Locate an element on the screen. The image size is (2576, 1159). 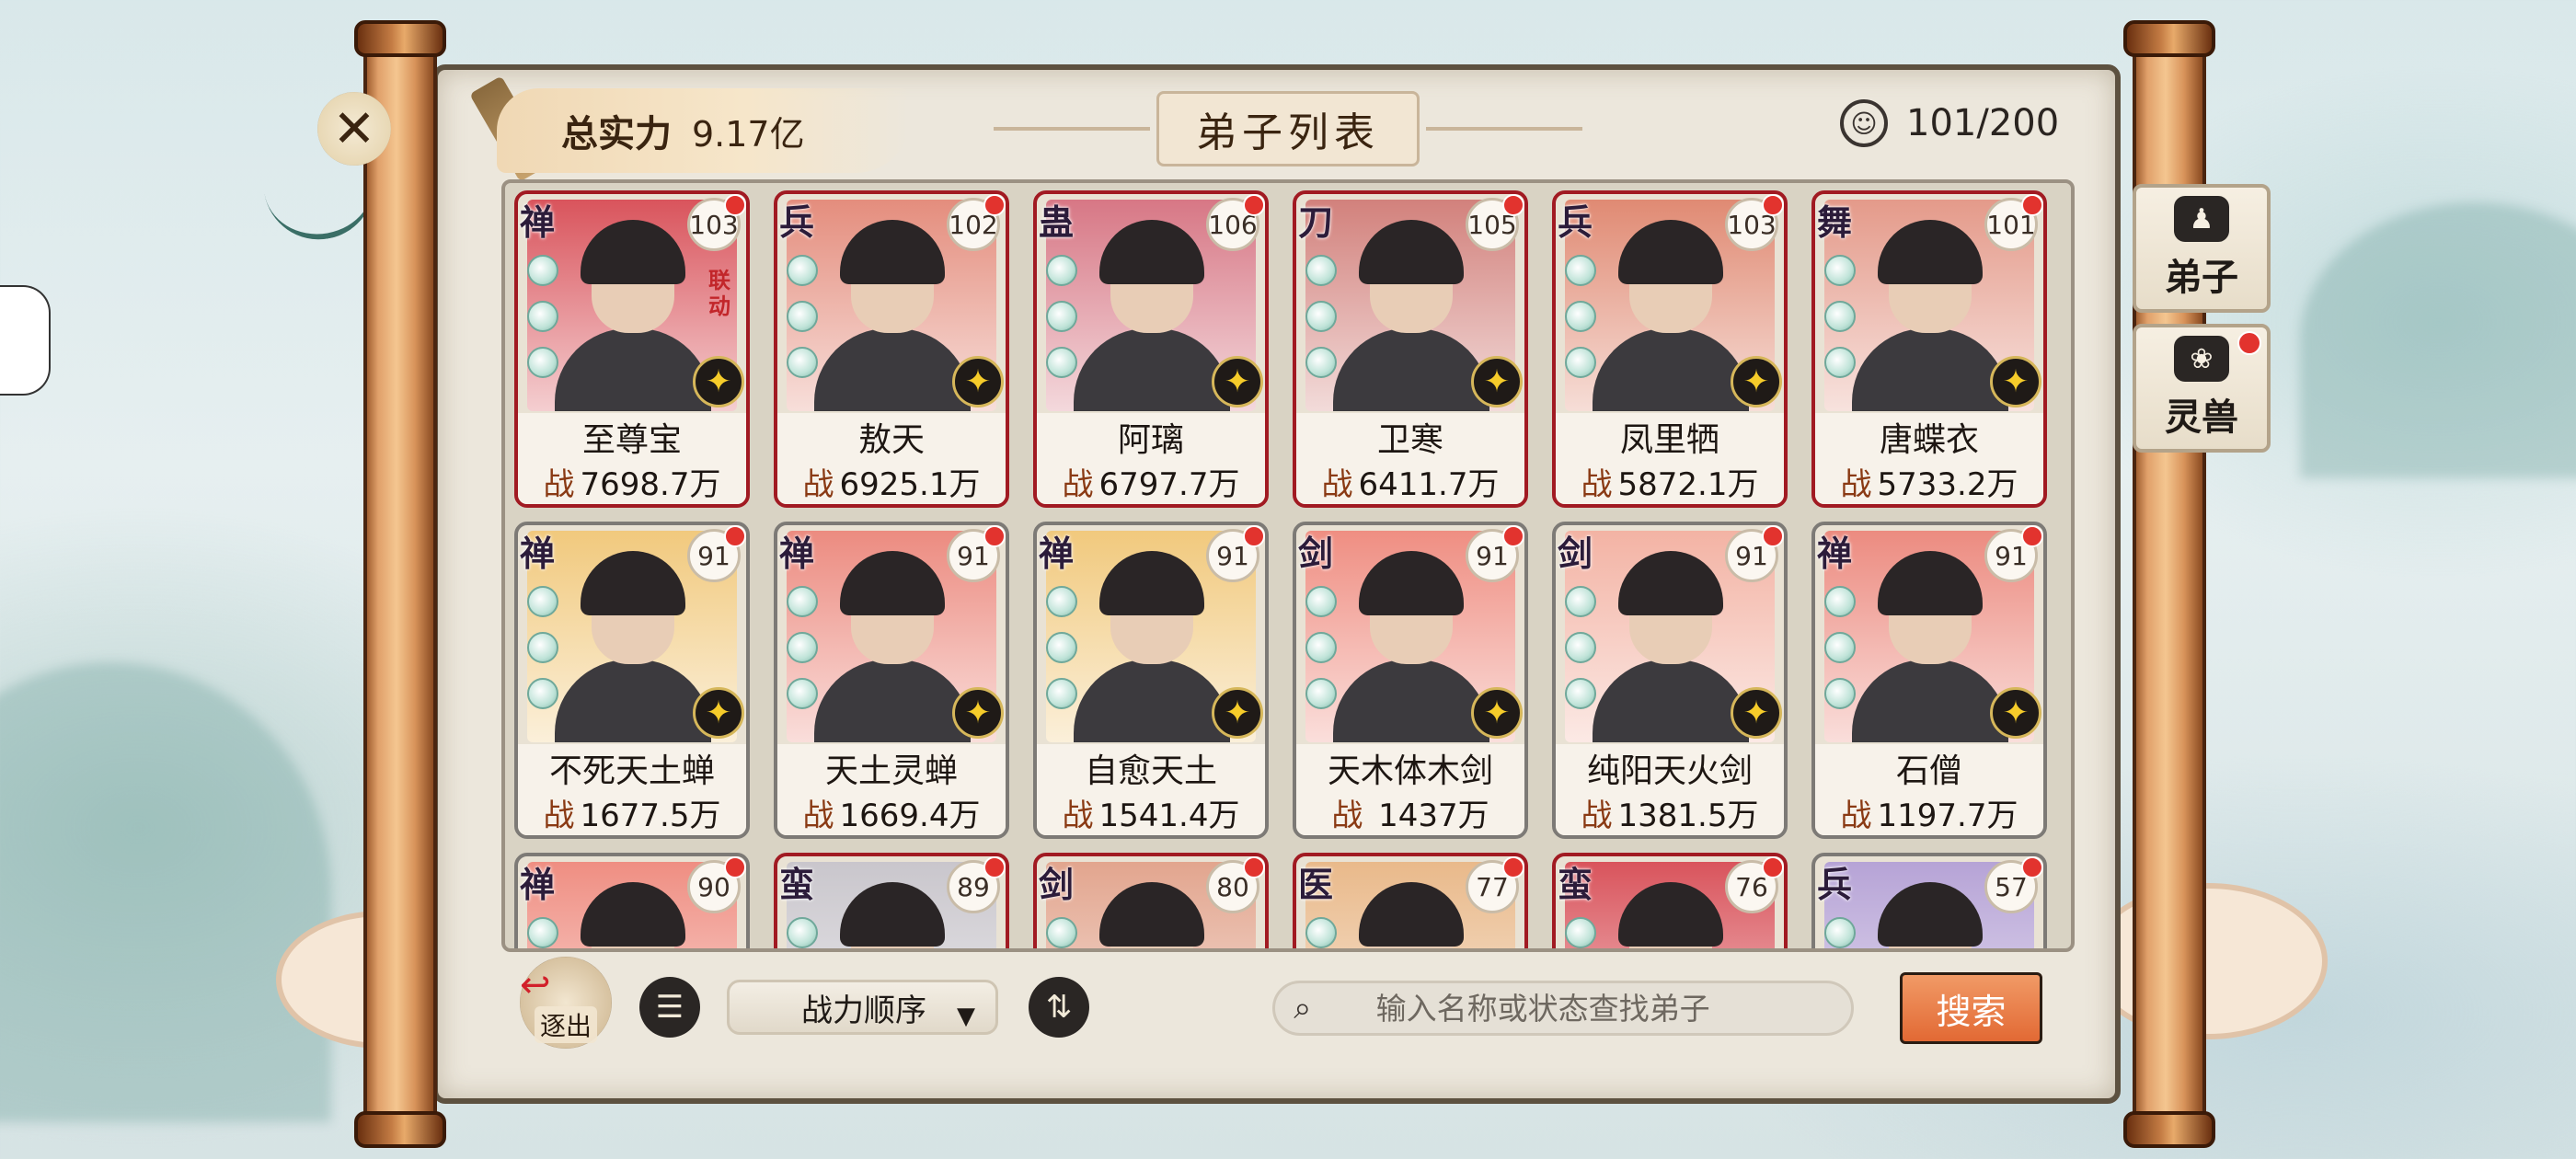
tab-label: 弟子 is located at coordinates (2201, 277).